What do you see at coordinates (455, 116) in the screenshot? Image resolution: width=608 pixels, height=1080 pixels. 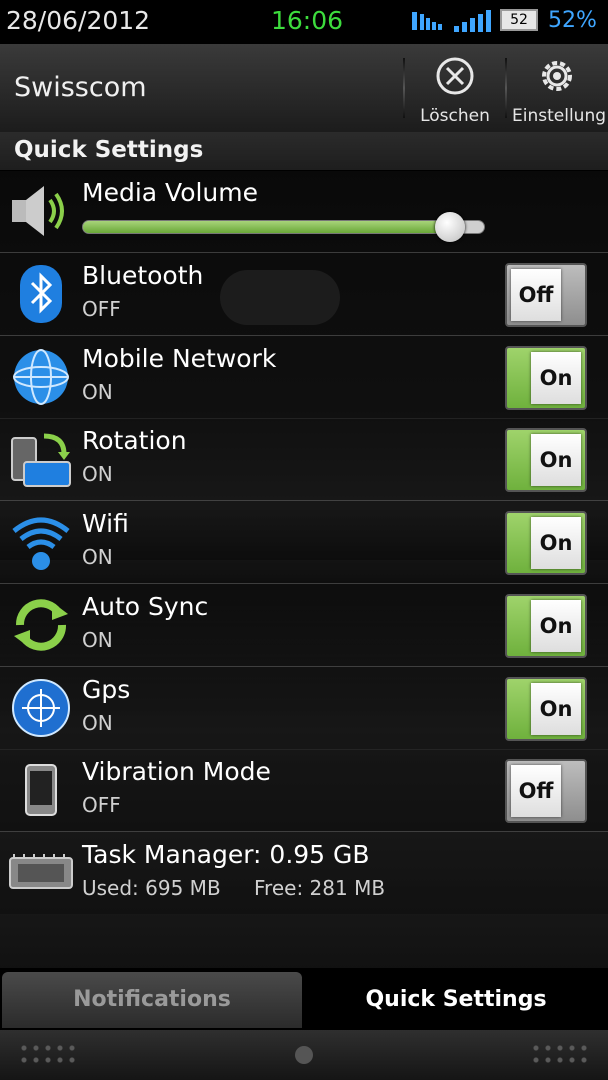 I see `clear-label: Löschen` at bounding box center [455, 116].